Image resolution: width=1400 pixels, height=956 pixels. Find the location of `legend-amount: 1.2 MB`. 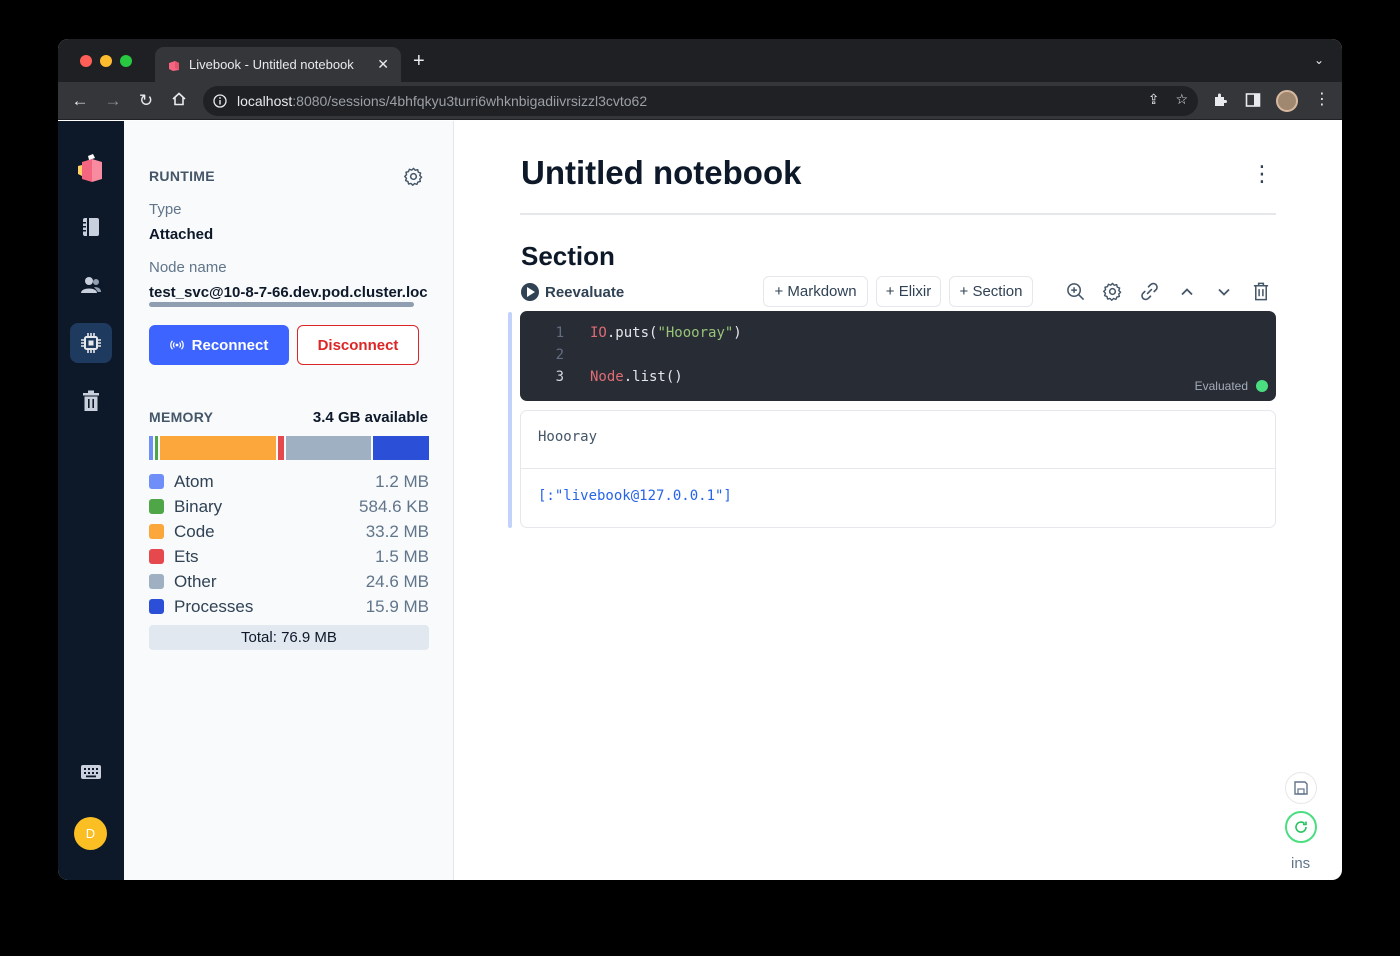

legend-amount: 1.2 MB is located at coordinates (402, 481).